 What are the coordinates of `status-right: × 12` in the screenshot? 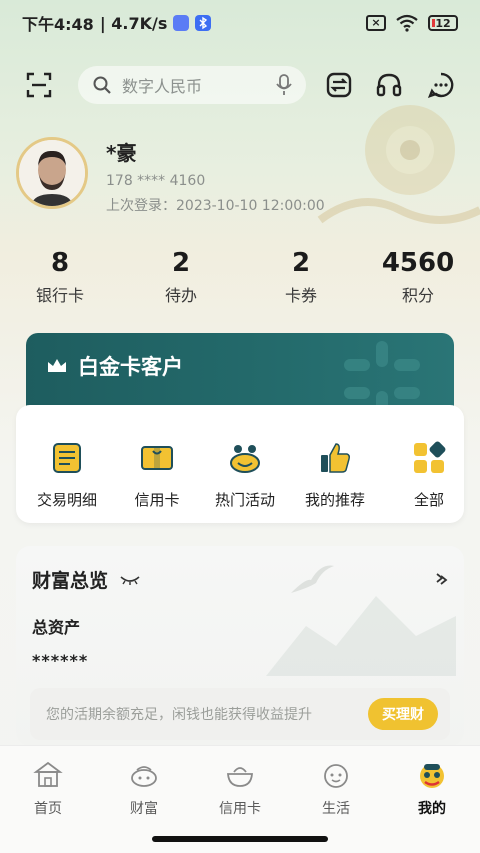 It's located at (412, 23).